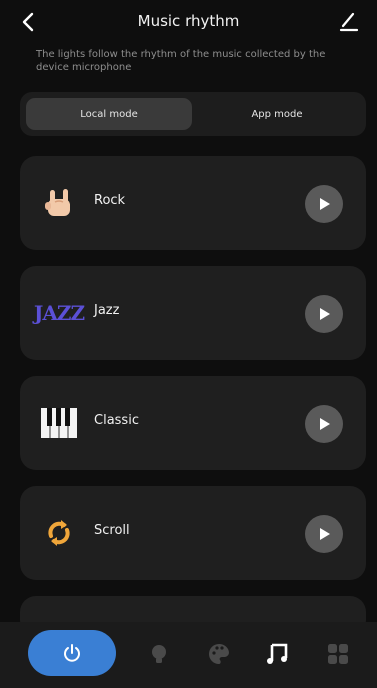 This screenshot has height=688, width=377. Describe the element at coordinates (59, 203) in the screenshot. I see `rock-hand-icon` at that location.